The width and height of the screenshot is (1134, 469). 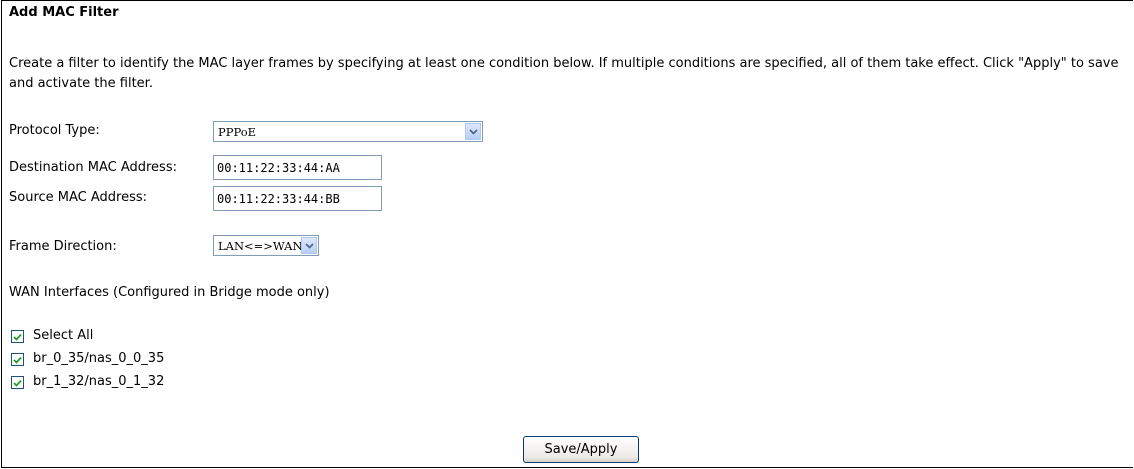 What do you see at coordinates (581, 449) in the screenshot?
I see `save-apply-button: Save/Apply` at bounding box center [581, 449].